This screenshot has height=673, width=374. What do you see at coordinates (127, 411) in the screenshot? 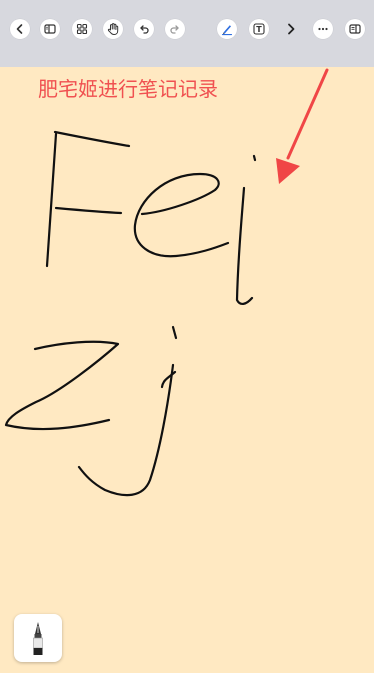
I see `handwriting-letter-j` at bounding box center [127, 411].